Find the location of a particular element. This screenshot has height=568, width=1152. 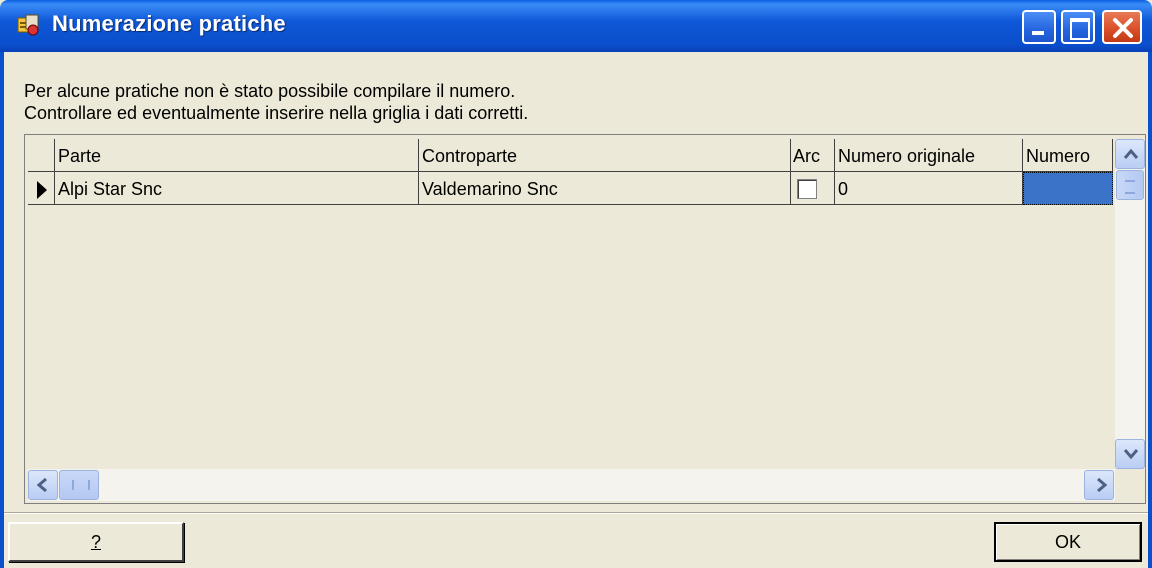

help-button-label: ? is located at coordinates (95, 542).